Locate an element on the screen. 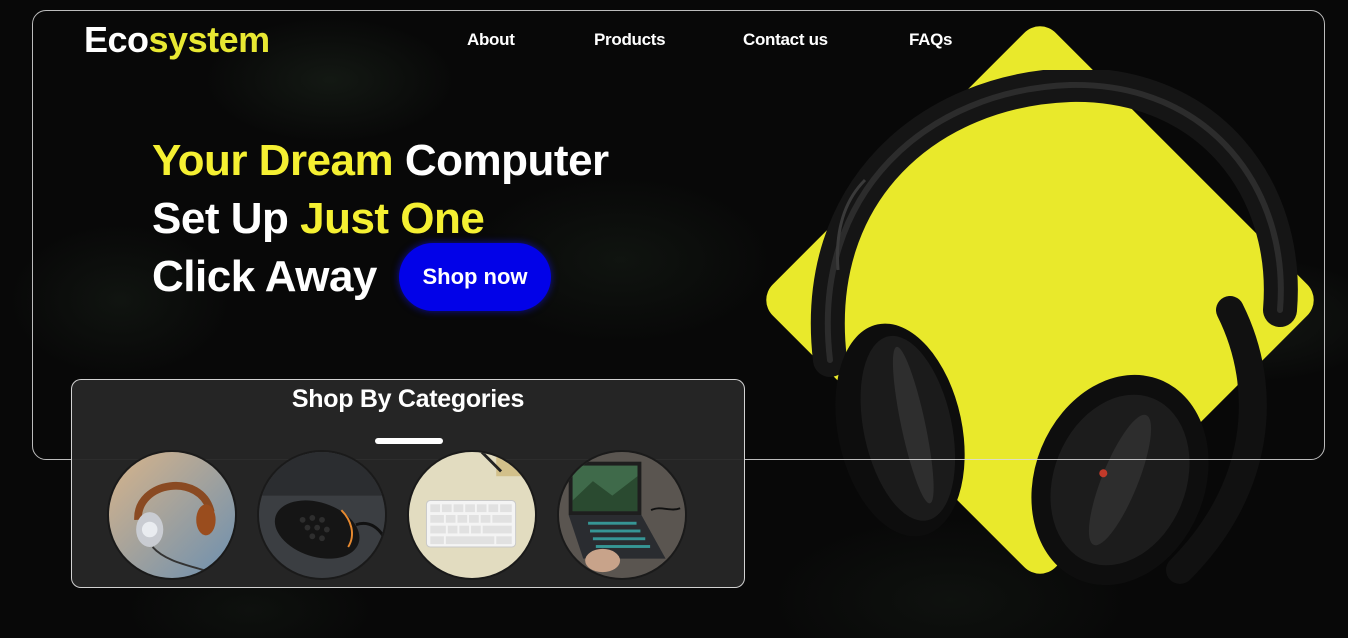 This screenshot has width=1348, height=638. keyboard-category-icon is located at coordinates (472, 515).